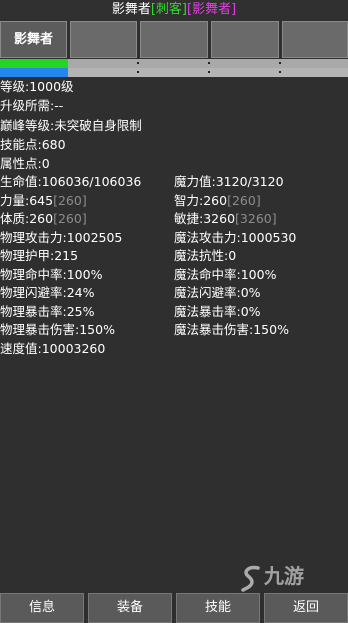 Image resolution: width=348 pixels, height=623 pixels. Describe the element at coordinates (131, 9) in the screenshot. I see `character-name: 影舞者` at that location.